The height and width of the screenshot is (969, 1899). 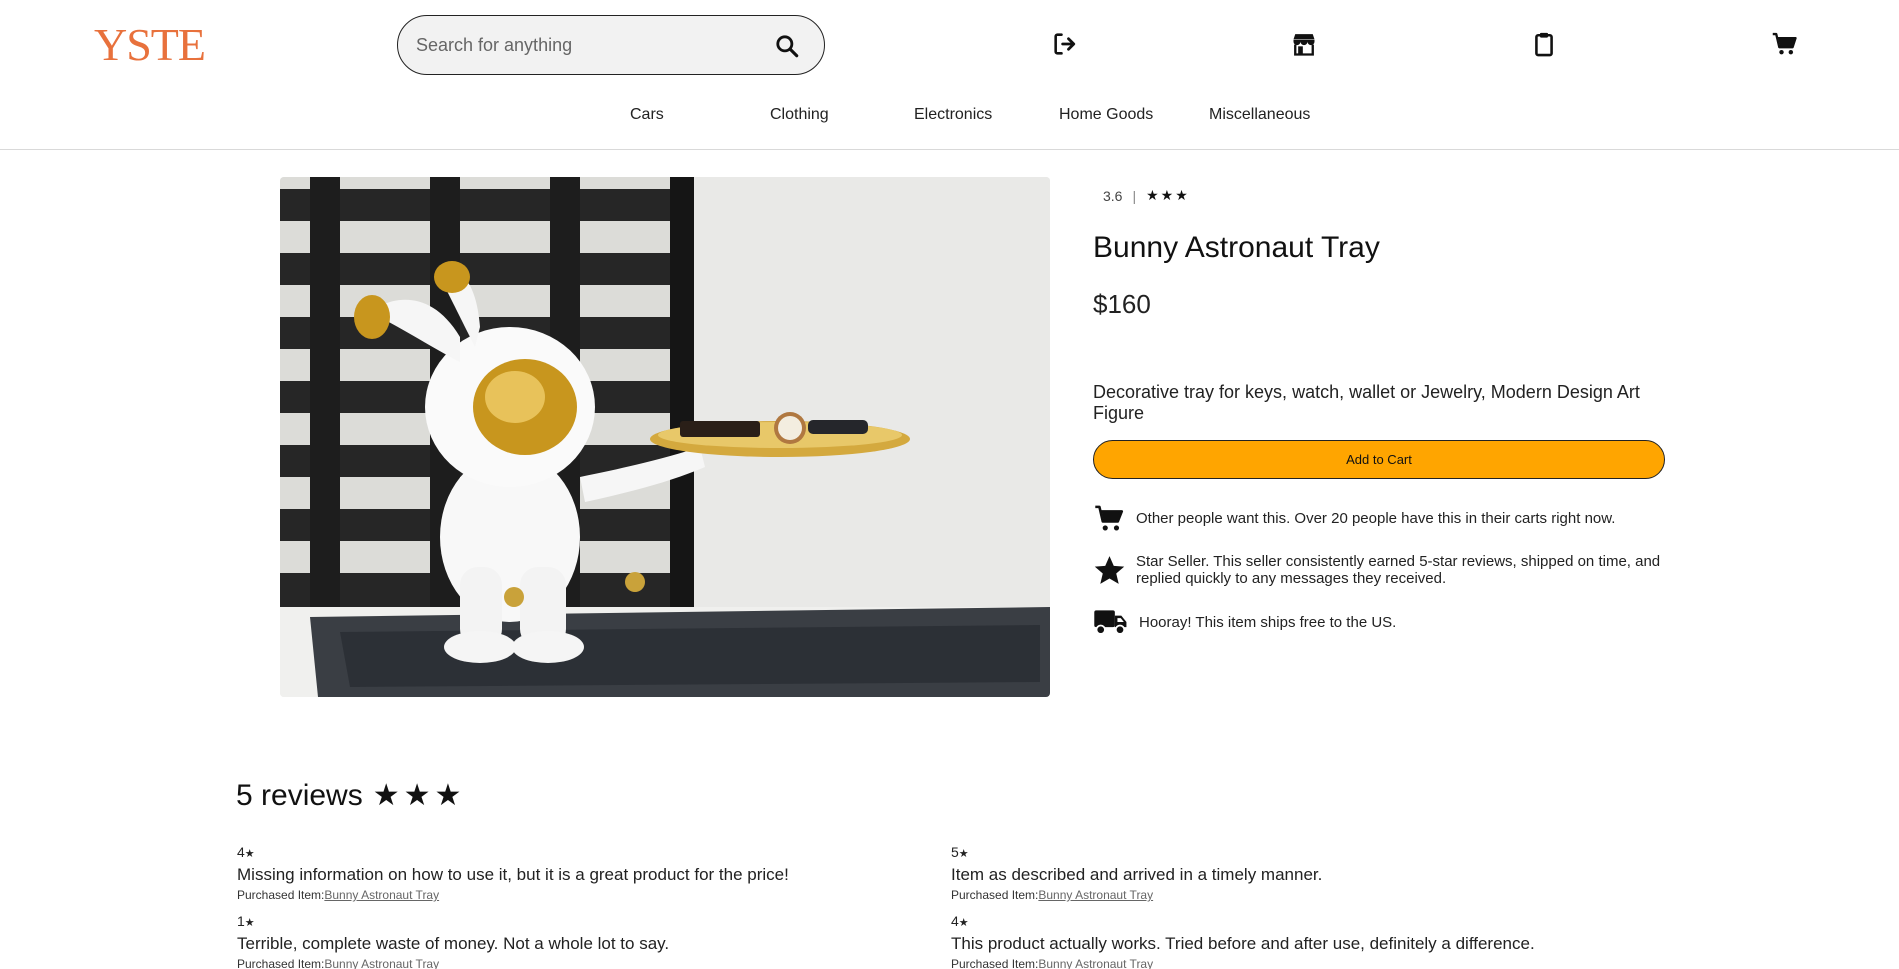 What do you see at coordinates (1168, 195) in the screenshot?
I see `rating-stars: ★★★` at bounding box center [1168, 195].